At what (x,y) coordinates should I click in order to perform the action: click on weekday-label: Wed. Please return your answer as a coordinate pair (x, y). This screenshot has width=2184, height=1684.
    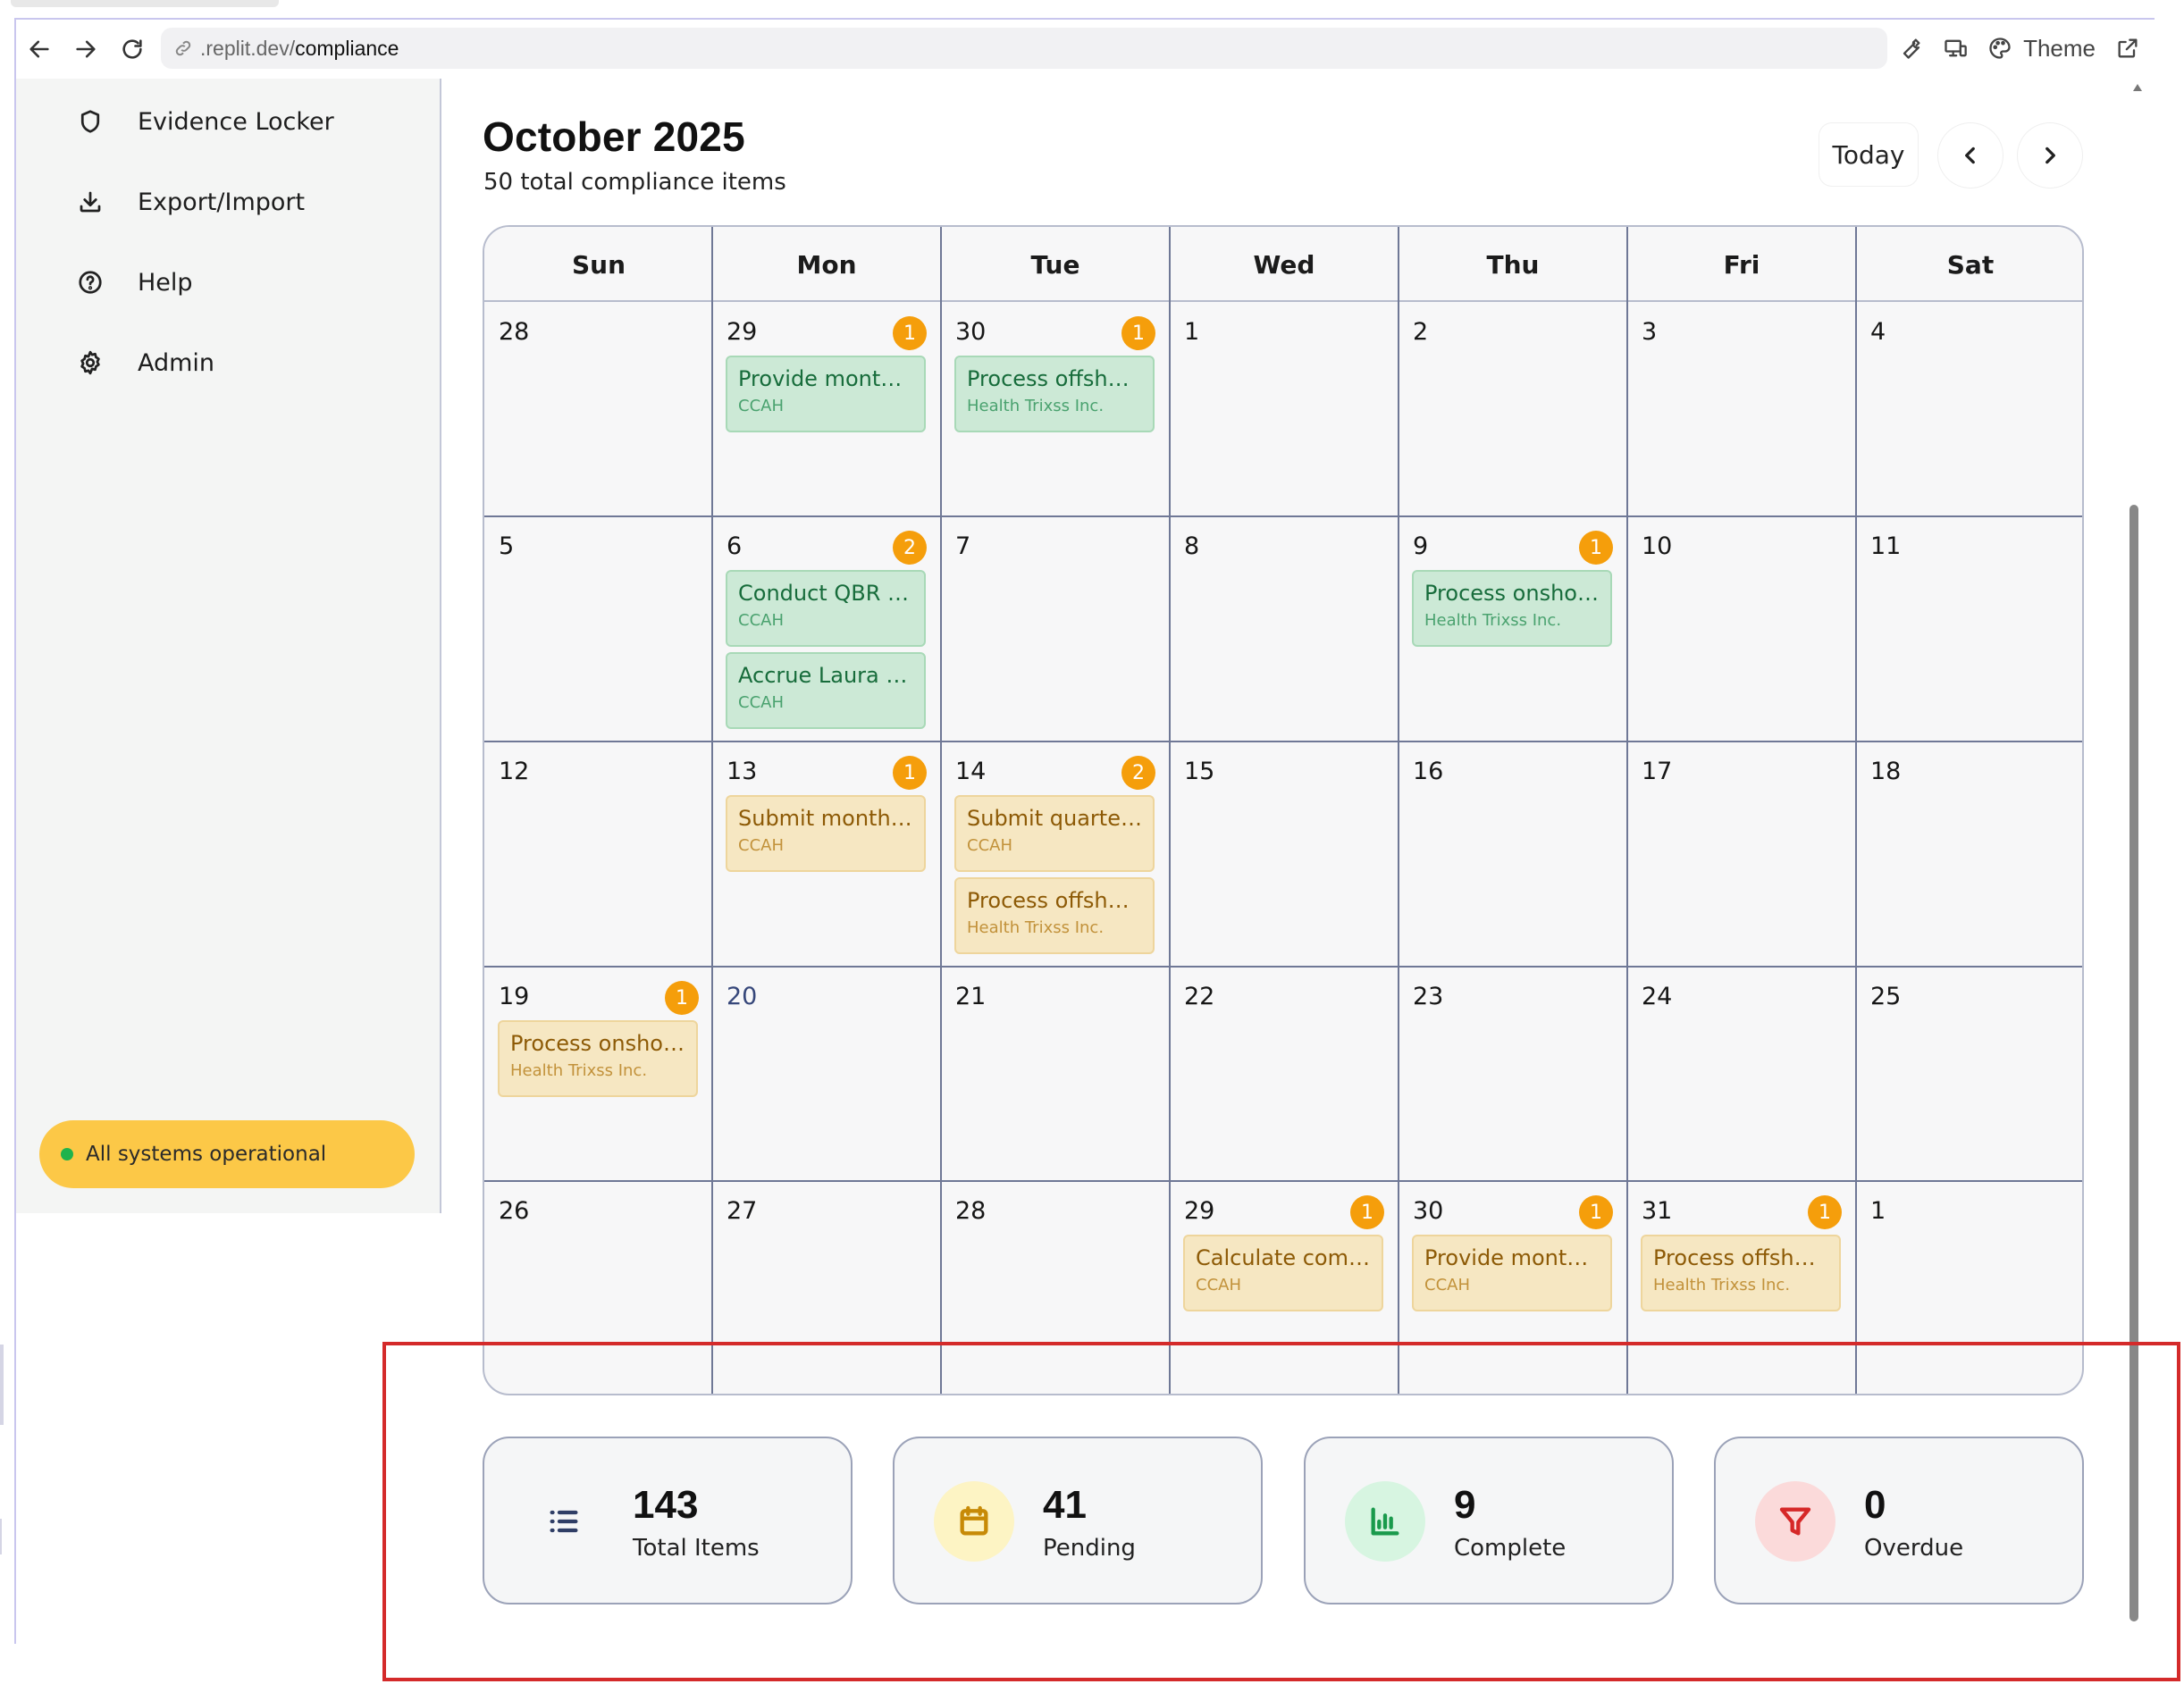
    Looking at the image, I should click on (1284, 264).